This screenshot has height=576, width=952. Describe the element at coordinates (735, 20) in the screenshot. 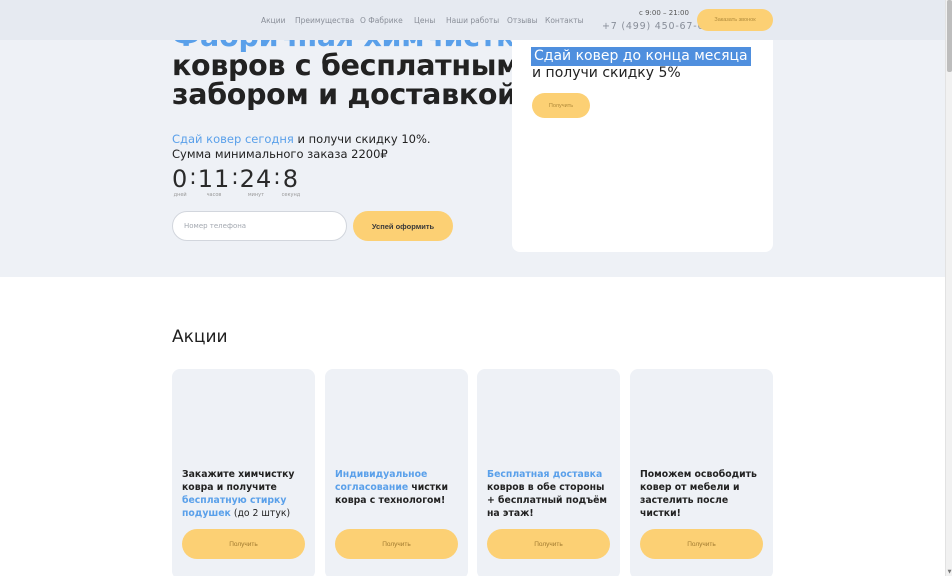

I see `callback-button: Заказать звонок` at that location.